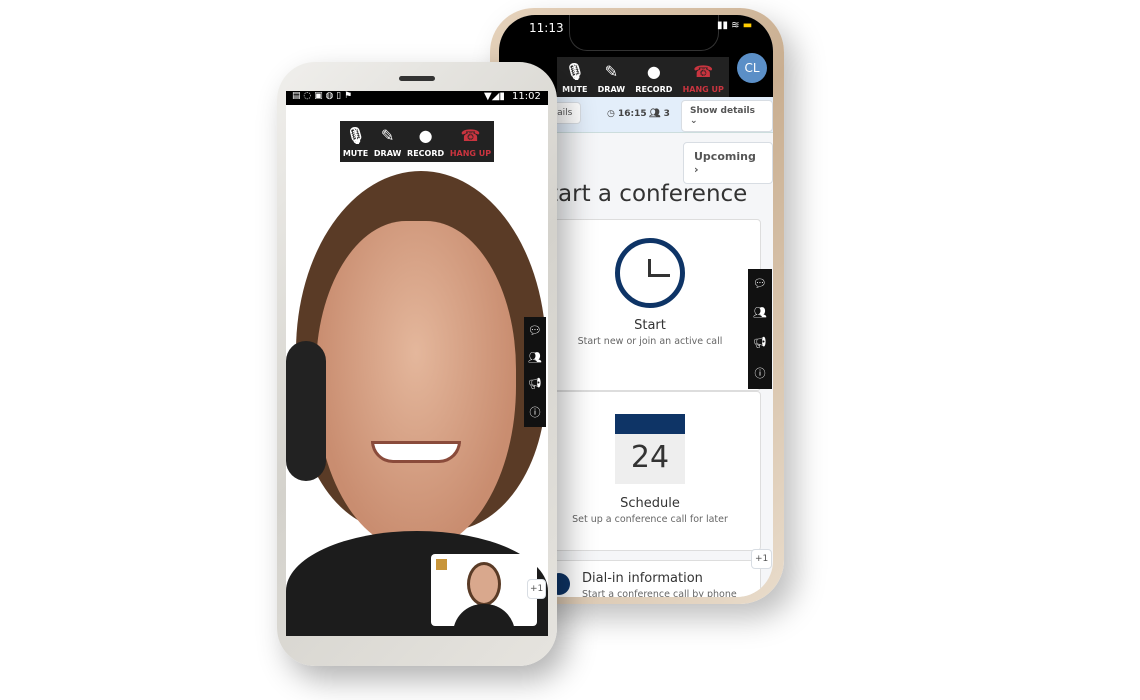 The width and height of the screenshot is (1140, 700). Describe the element at coordinates (650, 273) in the screenshot. I see `clock-icon` at that location.